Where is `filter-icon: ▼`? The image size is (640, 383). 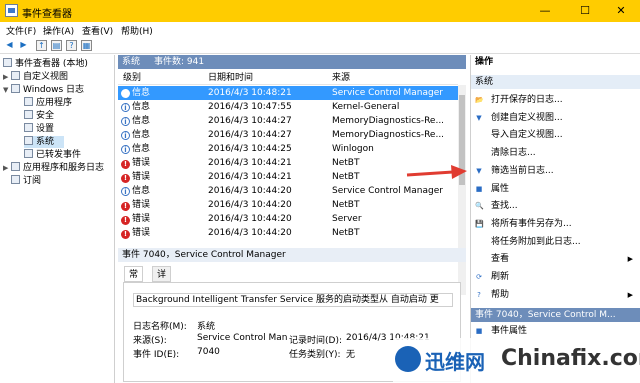 filter-icon: ▼ is located at coordinates (479, 117).